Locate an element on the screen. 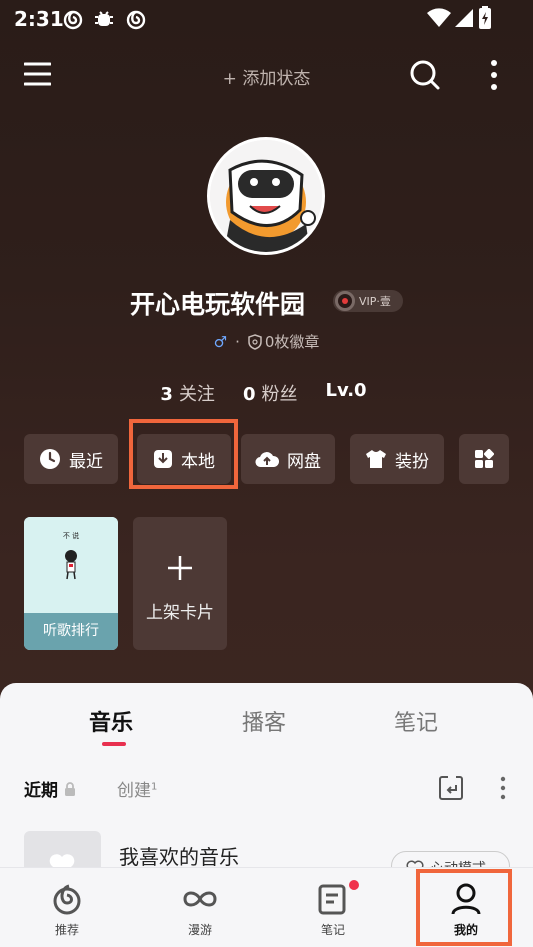 Image resolution: width=533 pixels, height=947 pixels. stat-followers-label: 粉丝 is located at coordinates (279, 394).